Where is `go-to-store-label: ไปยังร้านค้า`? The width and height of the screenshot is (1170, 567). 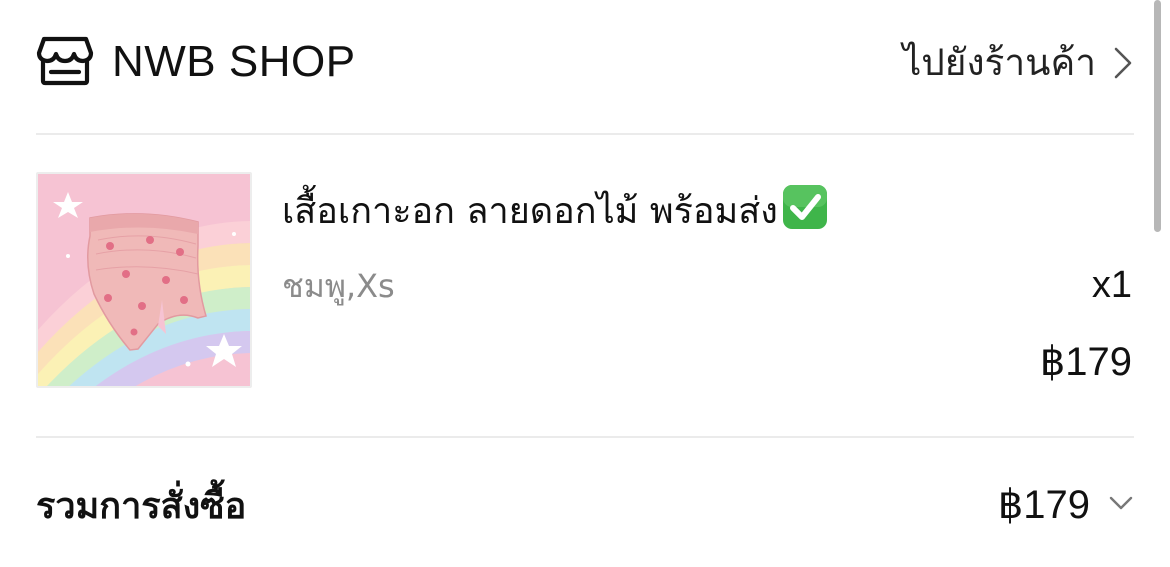 go-to-store-label: ไปยังร้านค้า is located at coordinates (999, 62).